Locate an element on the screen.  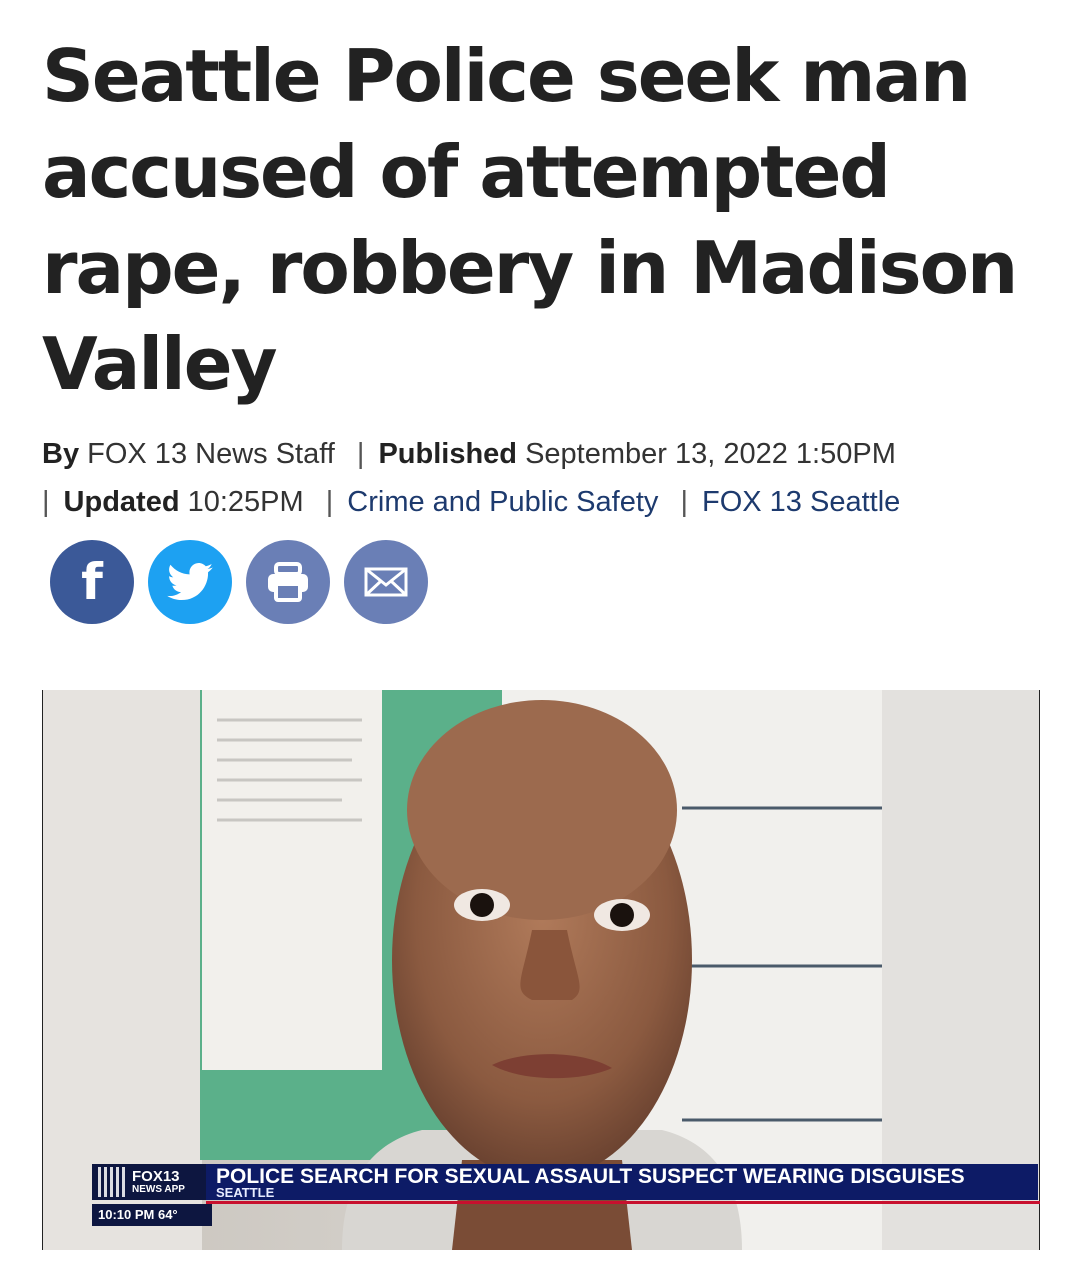
updated-label: Updated is located at coordinates (121, 502).